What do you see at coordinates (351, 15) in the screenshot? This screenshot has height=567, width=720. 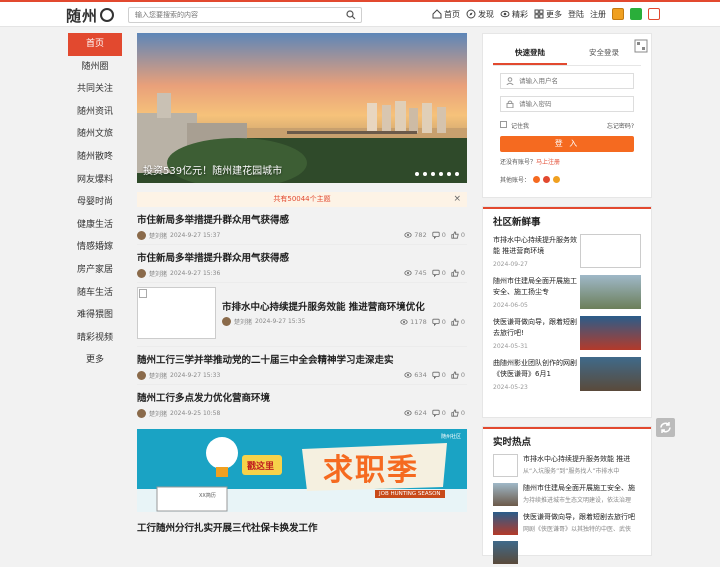 I see `search-icon` at bounding box center [351, 15].